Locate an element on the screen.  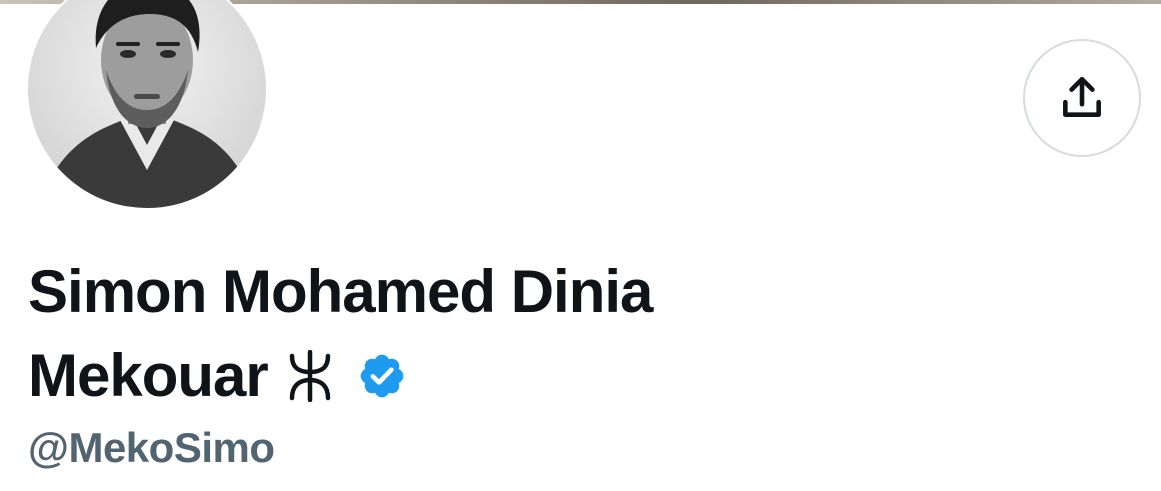
verified-badge-icon is located at coordinates (382, 376).